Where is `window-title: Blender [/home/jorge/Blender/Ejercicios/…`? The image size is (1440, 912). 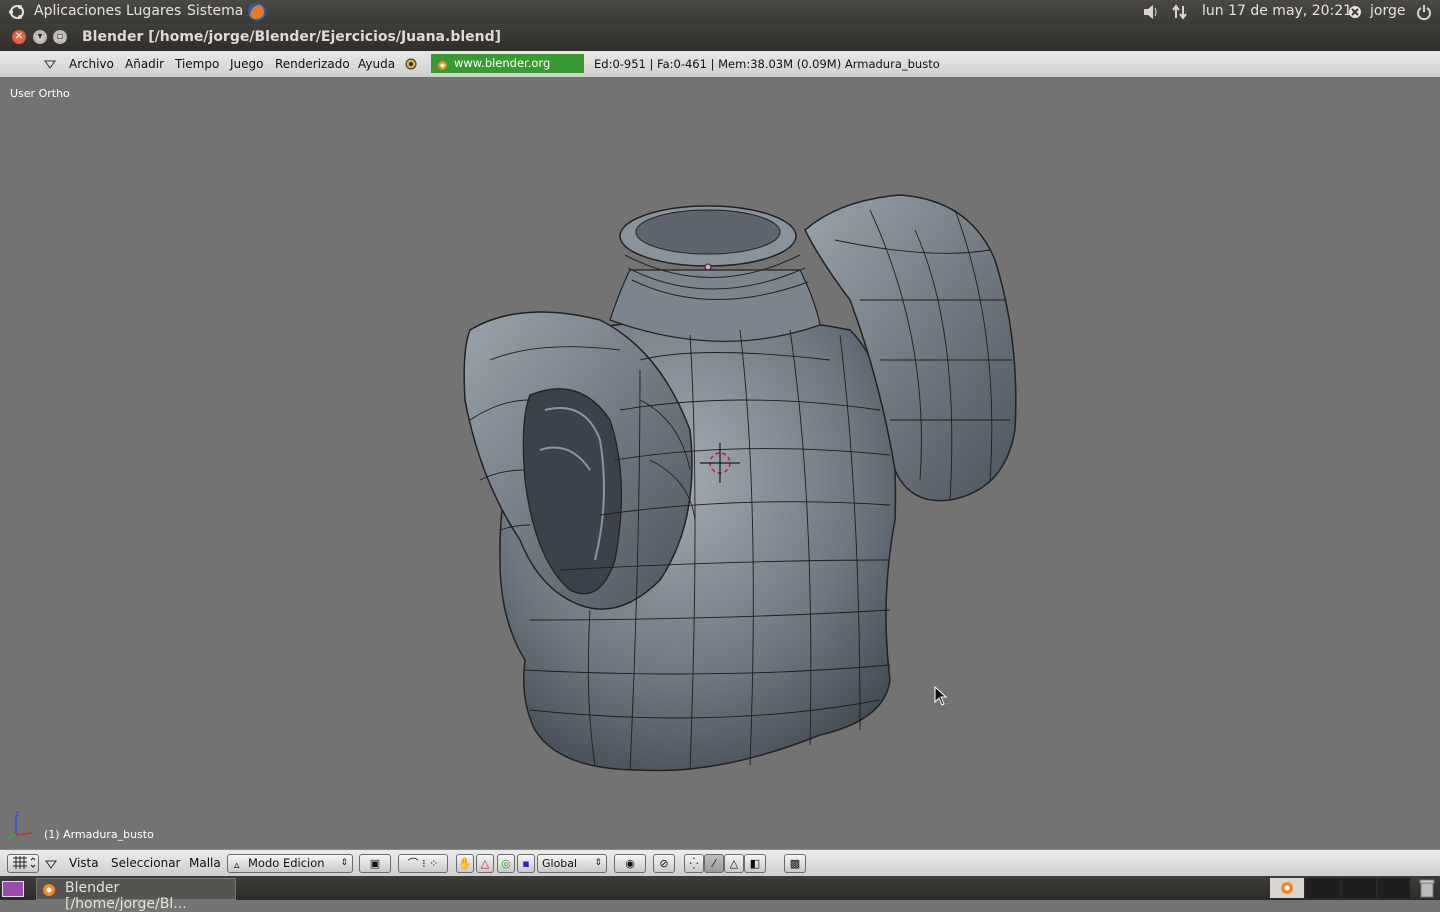
window-title: Blender [/home/jorge/Blender/Ejercicios/… is located at coordinates (292, 37).